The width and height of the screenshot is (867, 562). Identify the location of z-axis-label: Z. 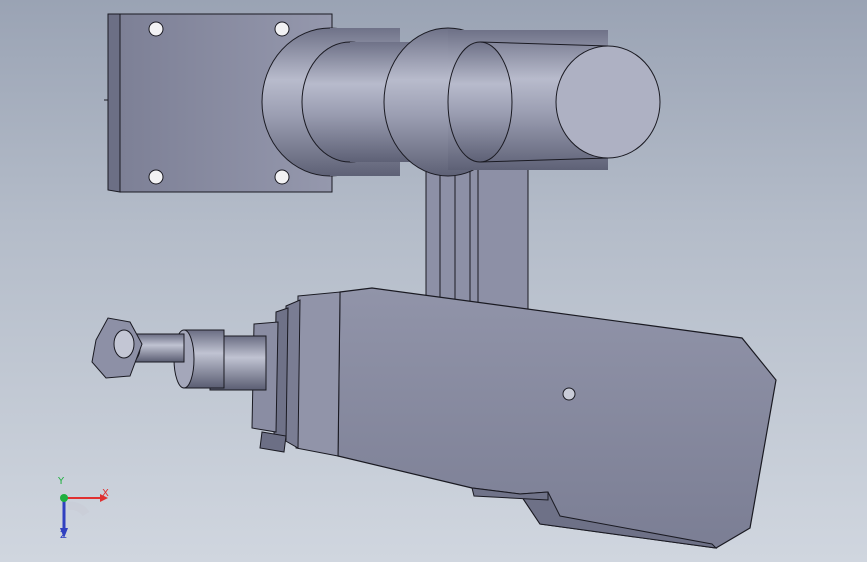
(63, 535).